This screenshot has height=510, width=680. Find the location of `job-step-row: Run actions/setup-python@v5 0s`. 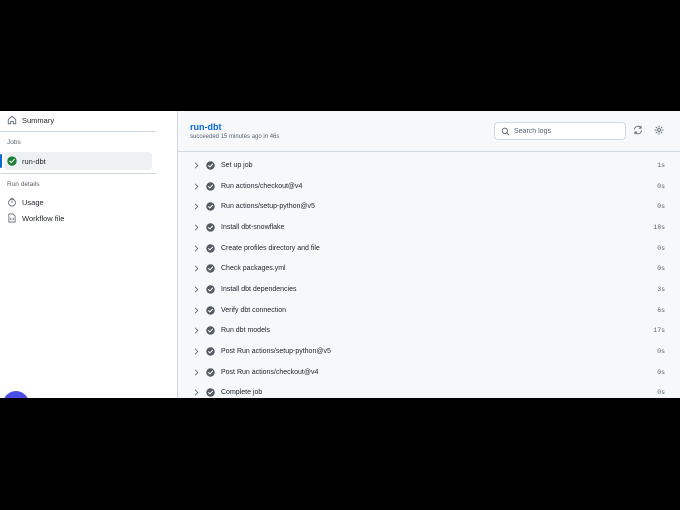

job-step-row: Run actions/setup-python@v5 0s is located at coordinates (429, 206).